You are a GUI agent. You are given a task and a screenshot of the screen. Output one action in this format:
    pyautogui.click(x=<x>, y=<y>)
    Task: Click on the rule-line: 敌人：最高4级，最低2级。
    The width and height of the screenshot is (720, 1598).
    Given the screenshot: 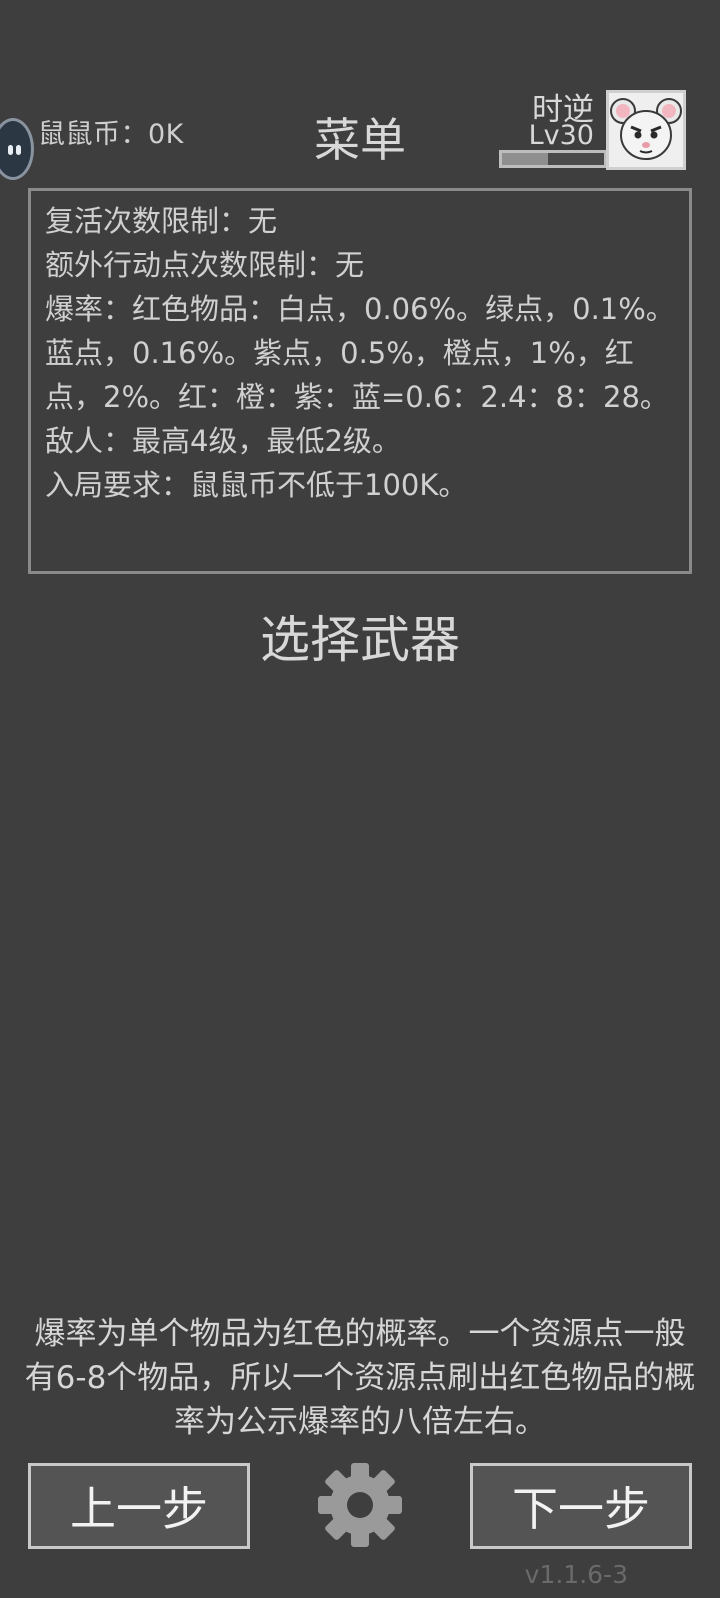 What is the action you would take?
    pyautogui.click(x=223, y=441)
    